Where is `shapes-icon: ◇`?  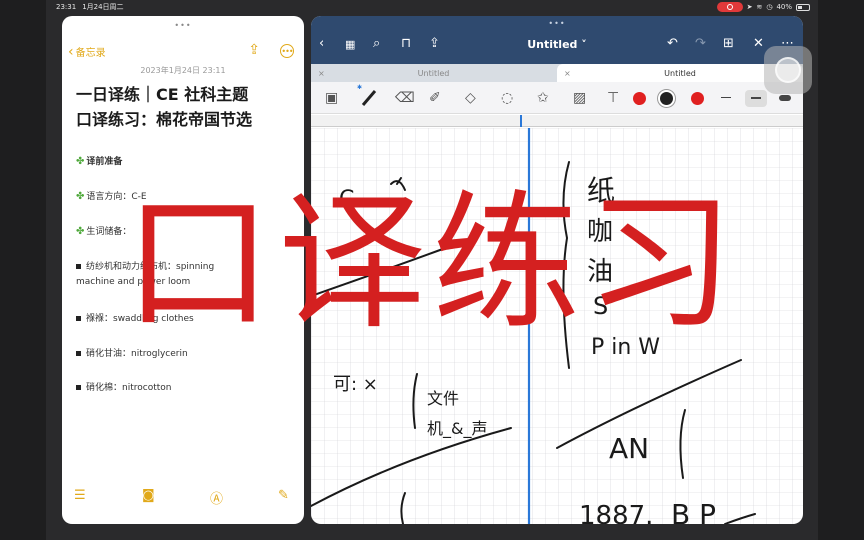
shapes-icon: ◇ is located at coordinates (470, 98).